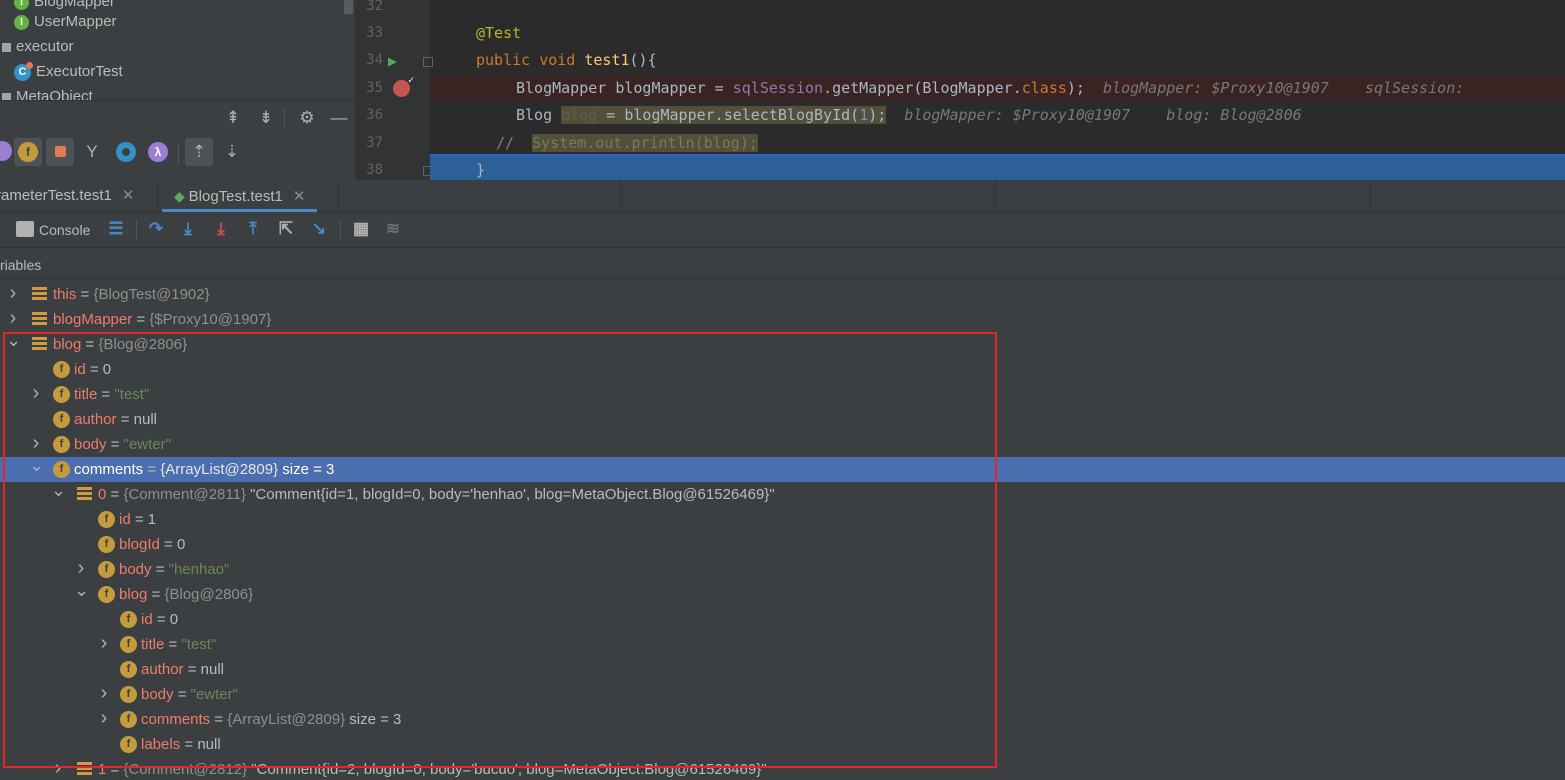 The height and width of the screenshot is (780, 1565). What do you see at coordinates (233, 118) in the screenshot?
I see `expand-all-icon: ⇞` at bounding box center [233, 118].